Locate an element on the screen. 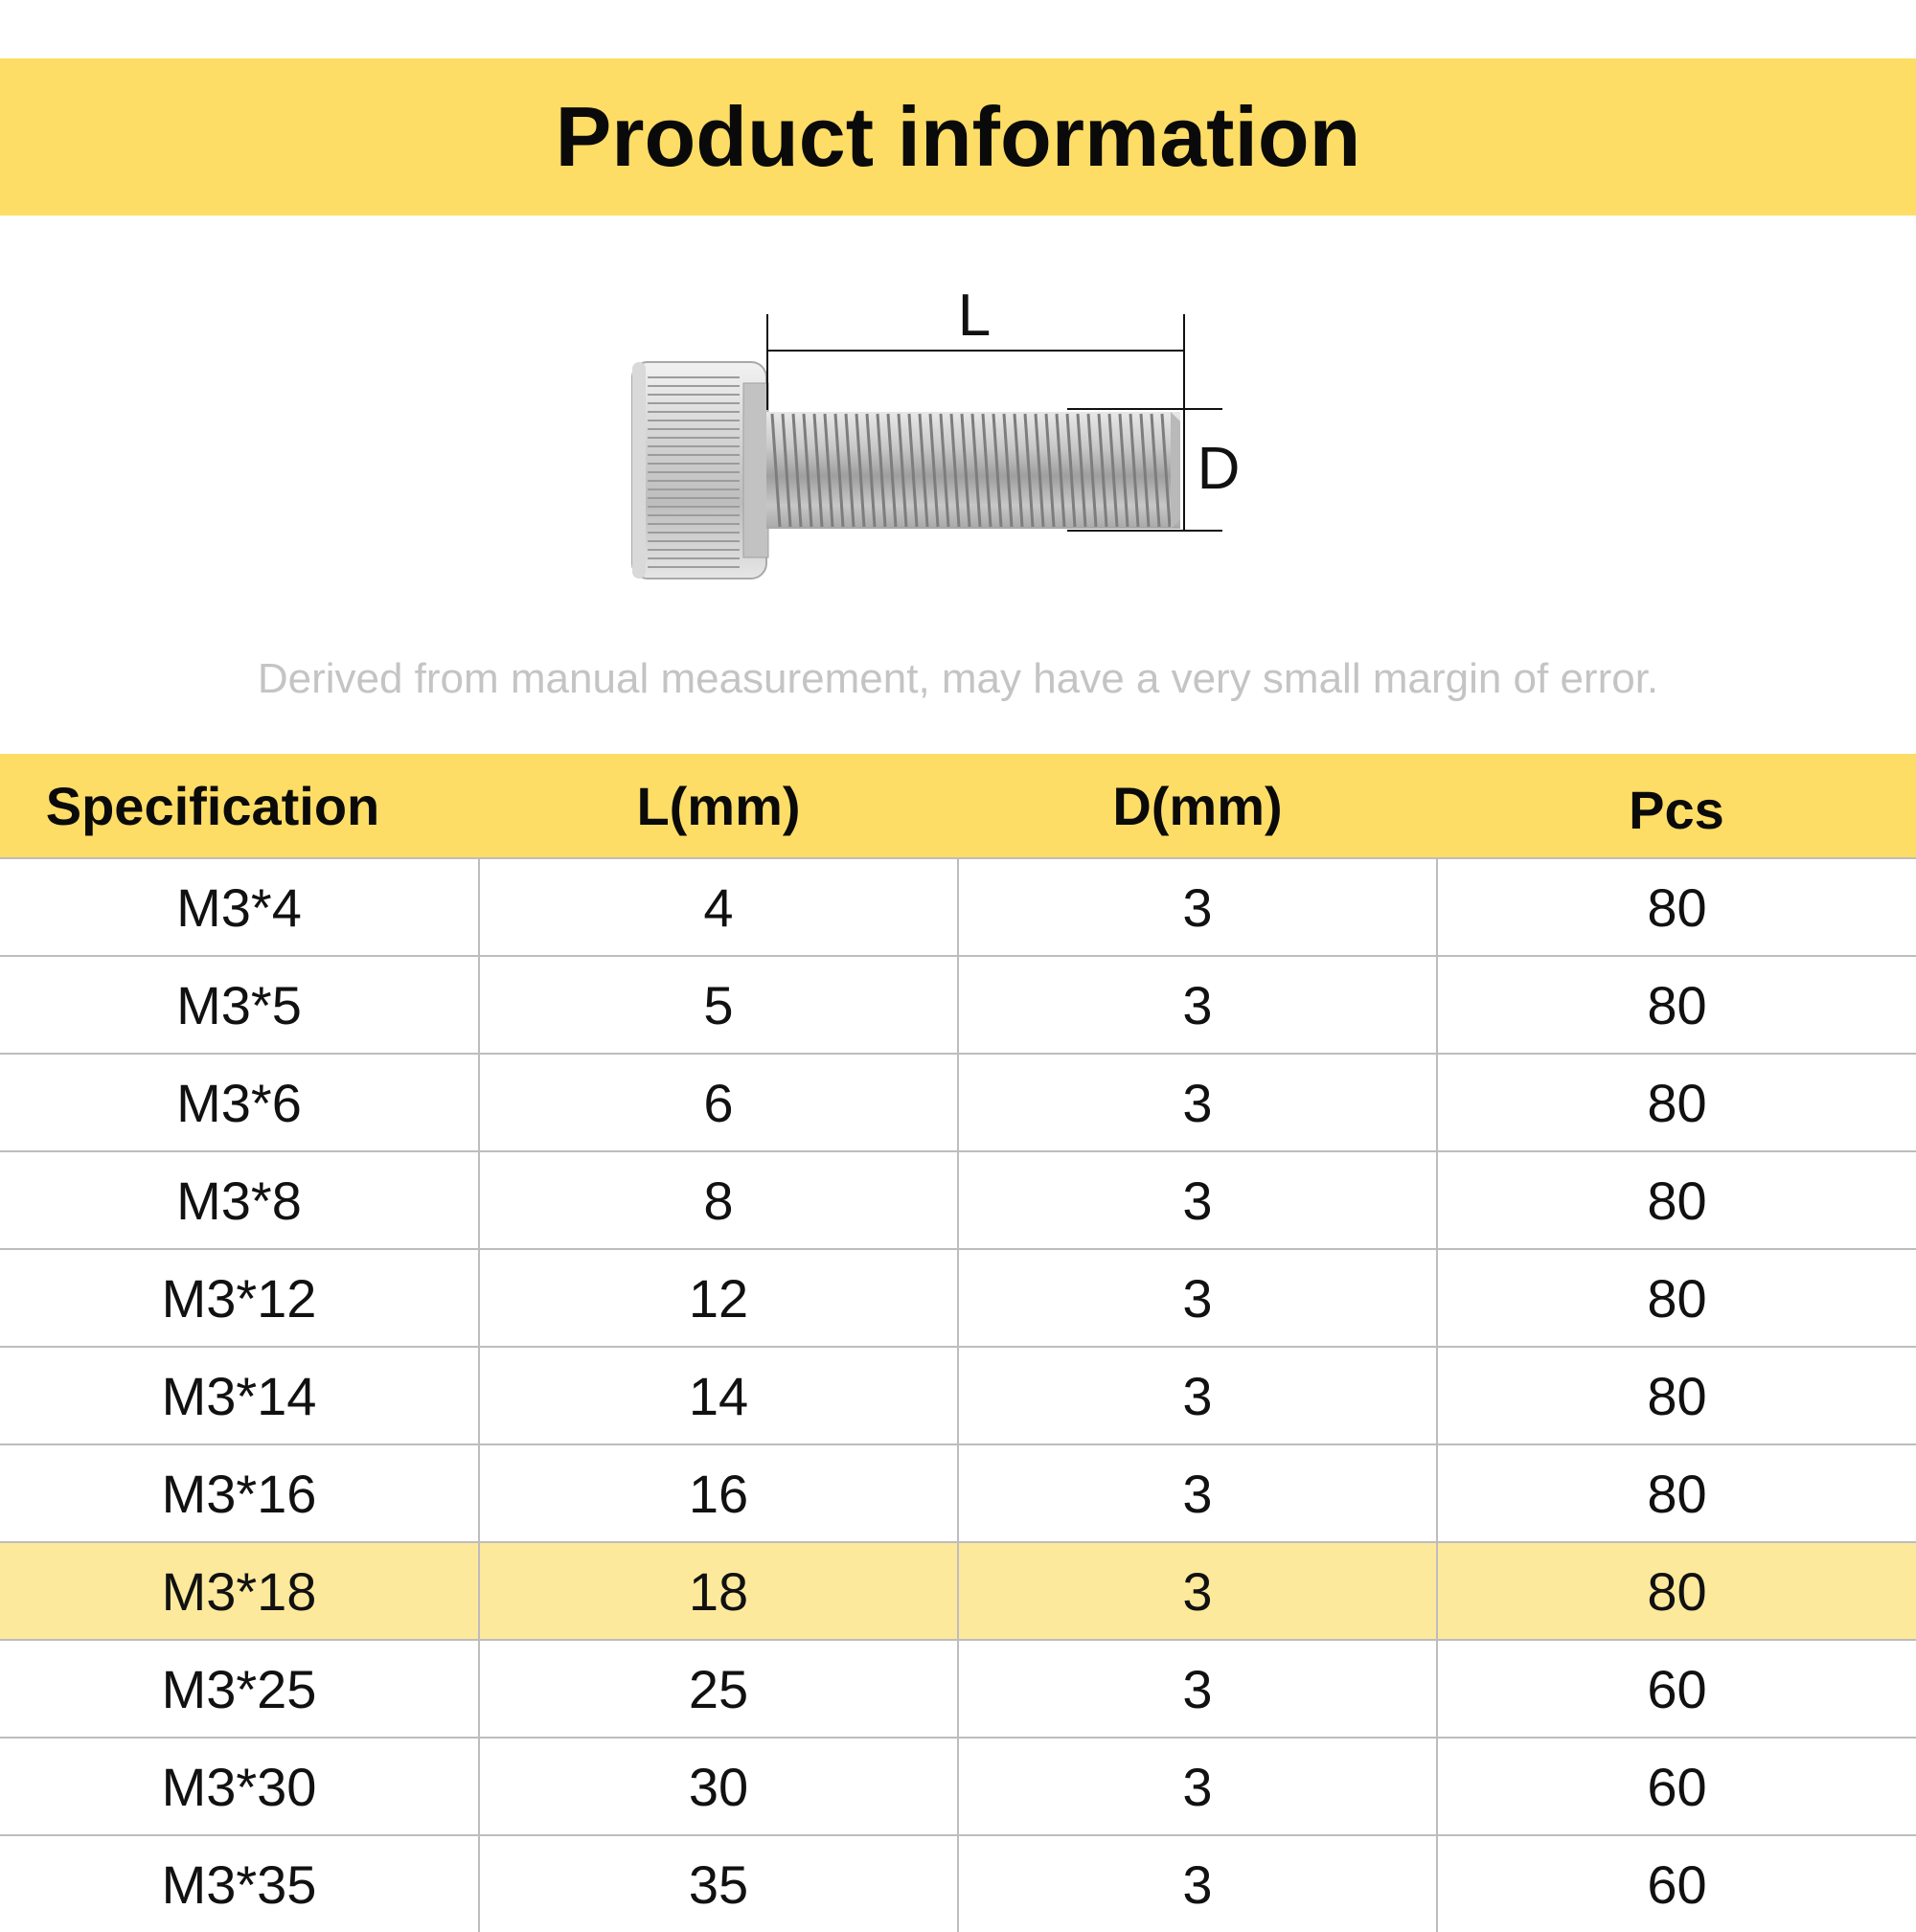 The height and width of the screenshot is (1932, 1916). table-header-row: Specification L(mm) D(mm) Pcs is located at coordinates (958, 806).